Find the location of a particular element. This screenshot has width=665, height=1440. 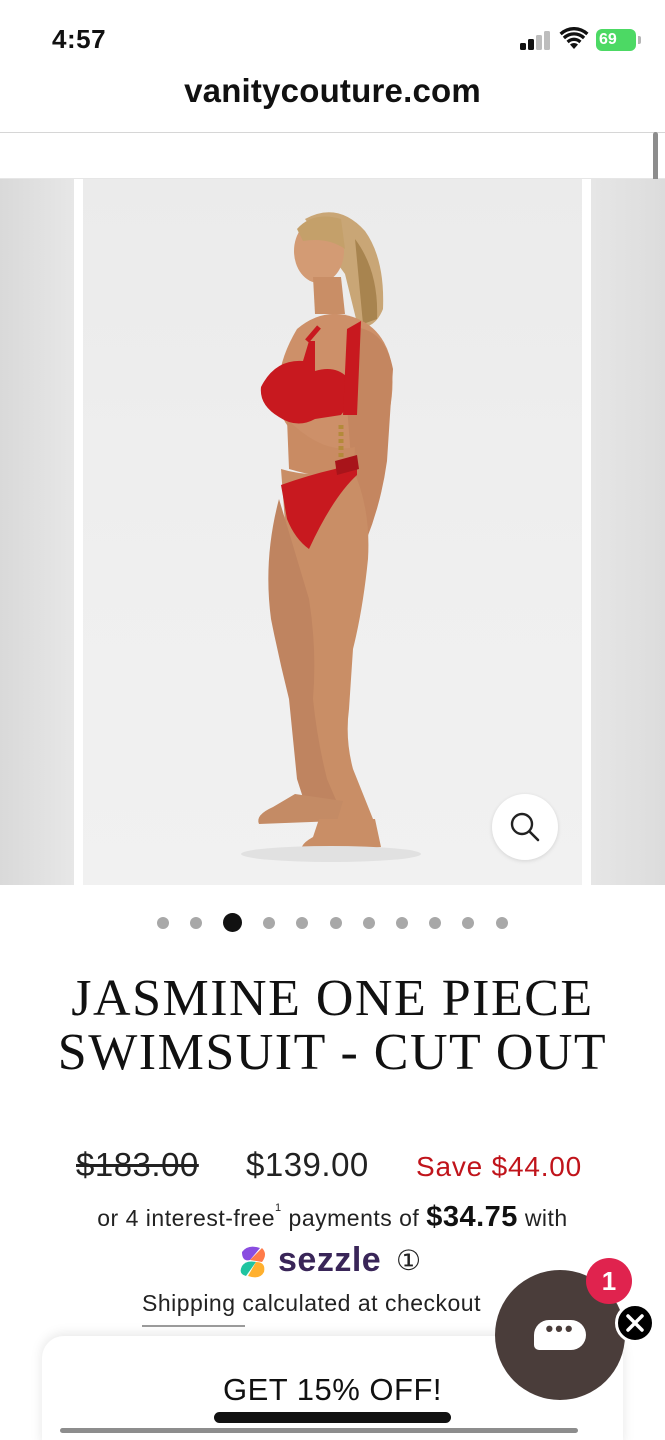

battery-cap is located at coordinates (639, 40).